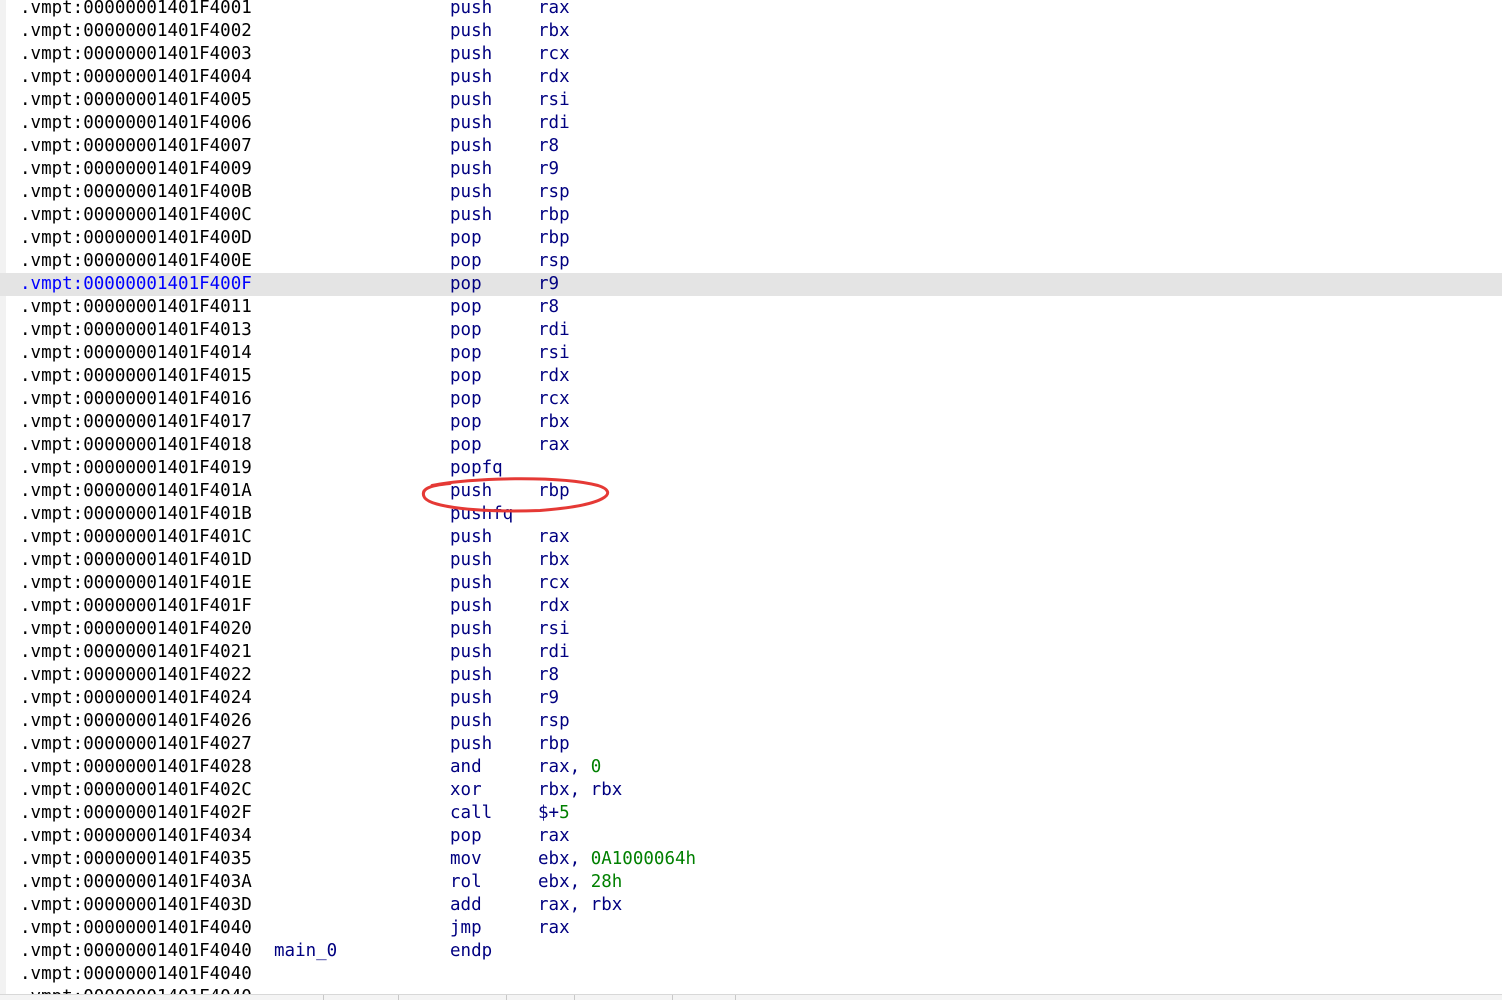  I want to click on operands: rax, 0, so click(569, 767).